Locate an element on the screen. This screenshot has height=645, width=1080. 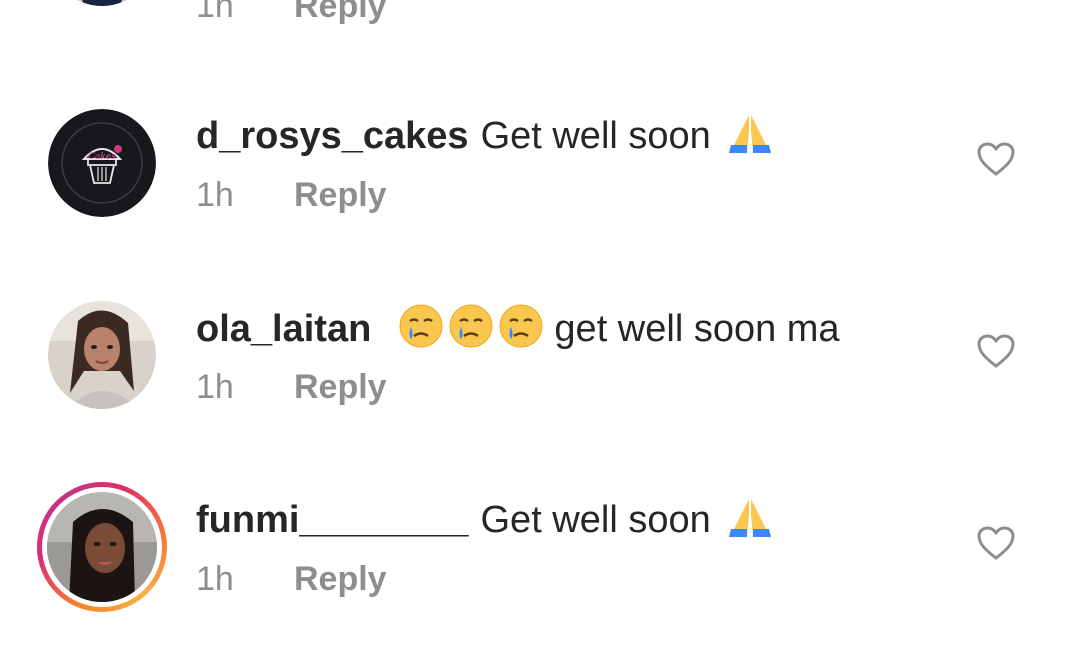
avatar: Cakes is located at coordinates (102, 163).